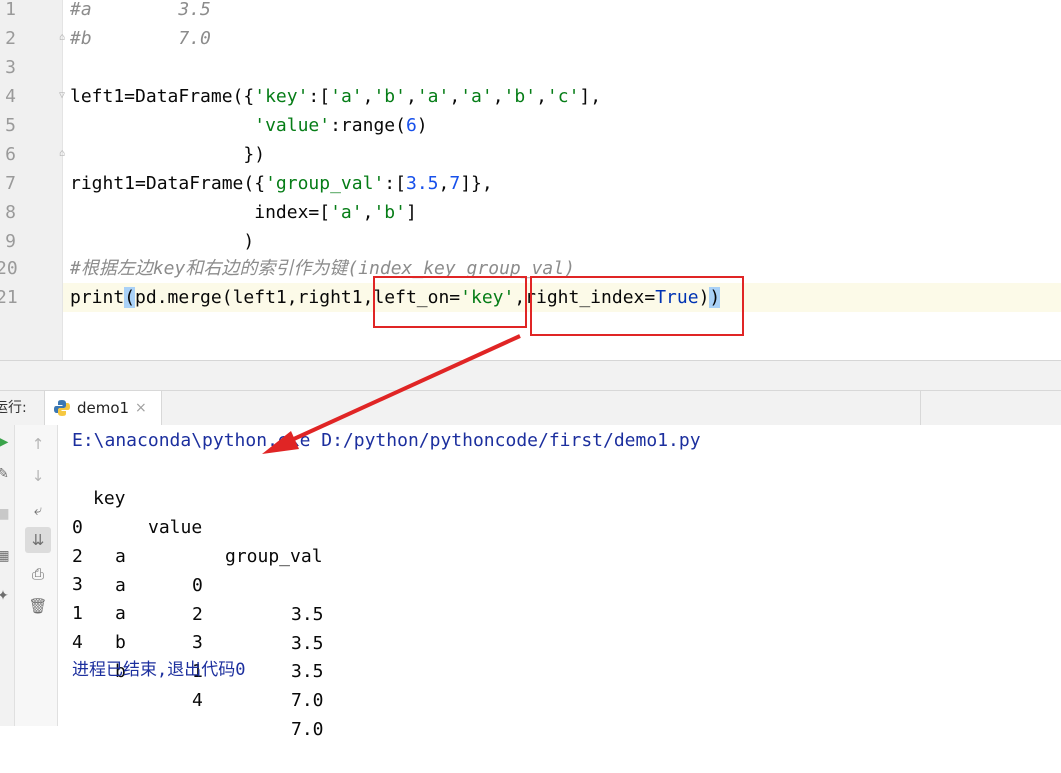 The height and width of the screenshot is (773, 1061). What do you see at coordinates (77, 642) in the screenshot?
I see `row-index: 4` at bounding box center [77, 642].